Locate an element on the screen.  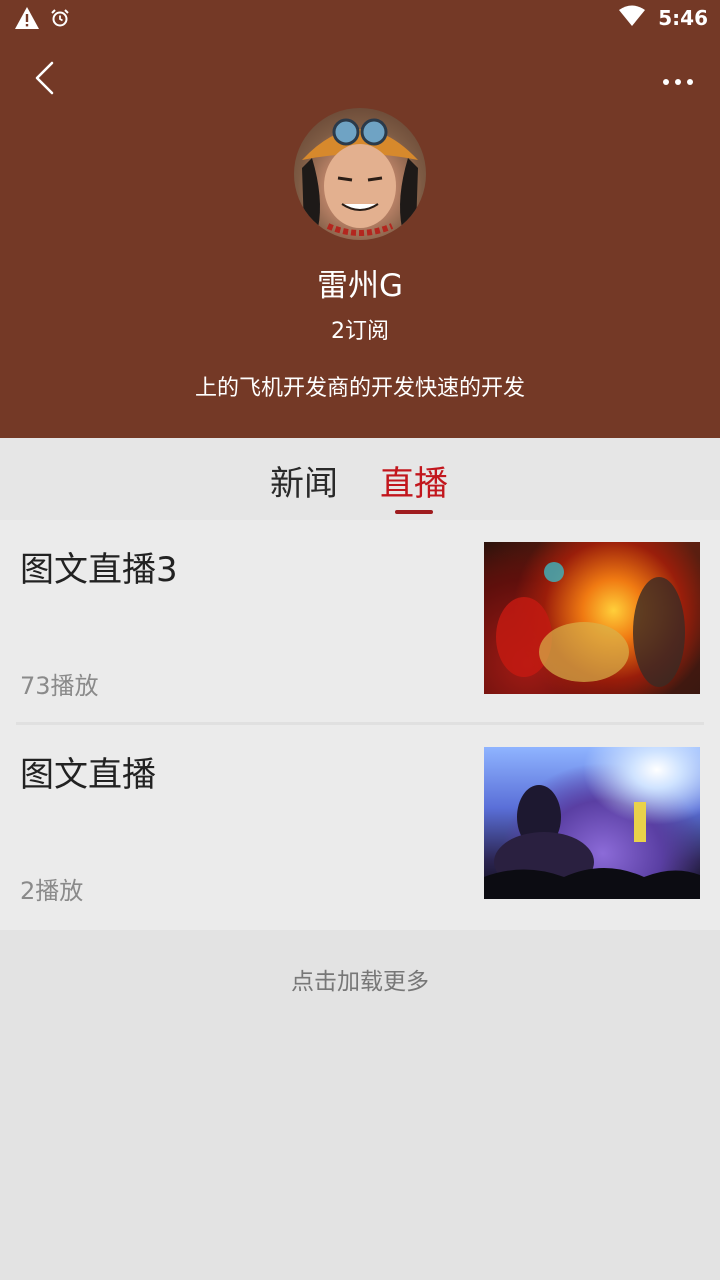
status-left is located at coordinates (42, 20).